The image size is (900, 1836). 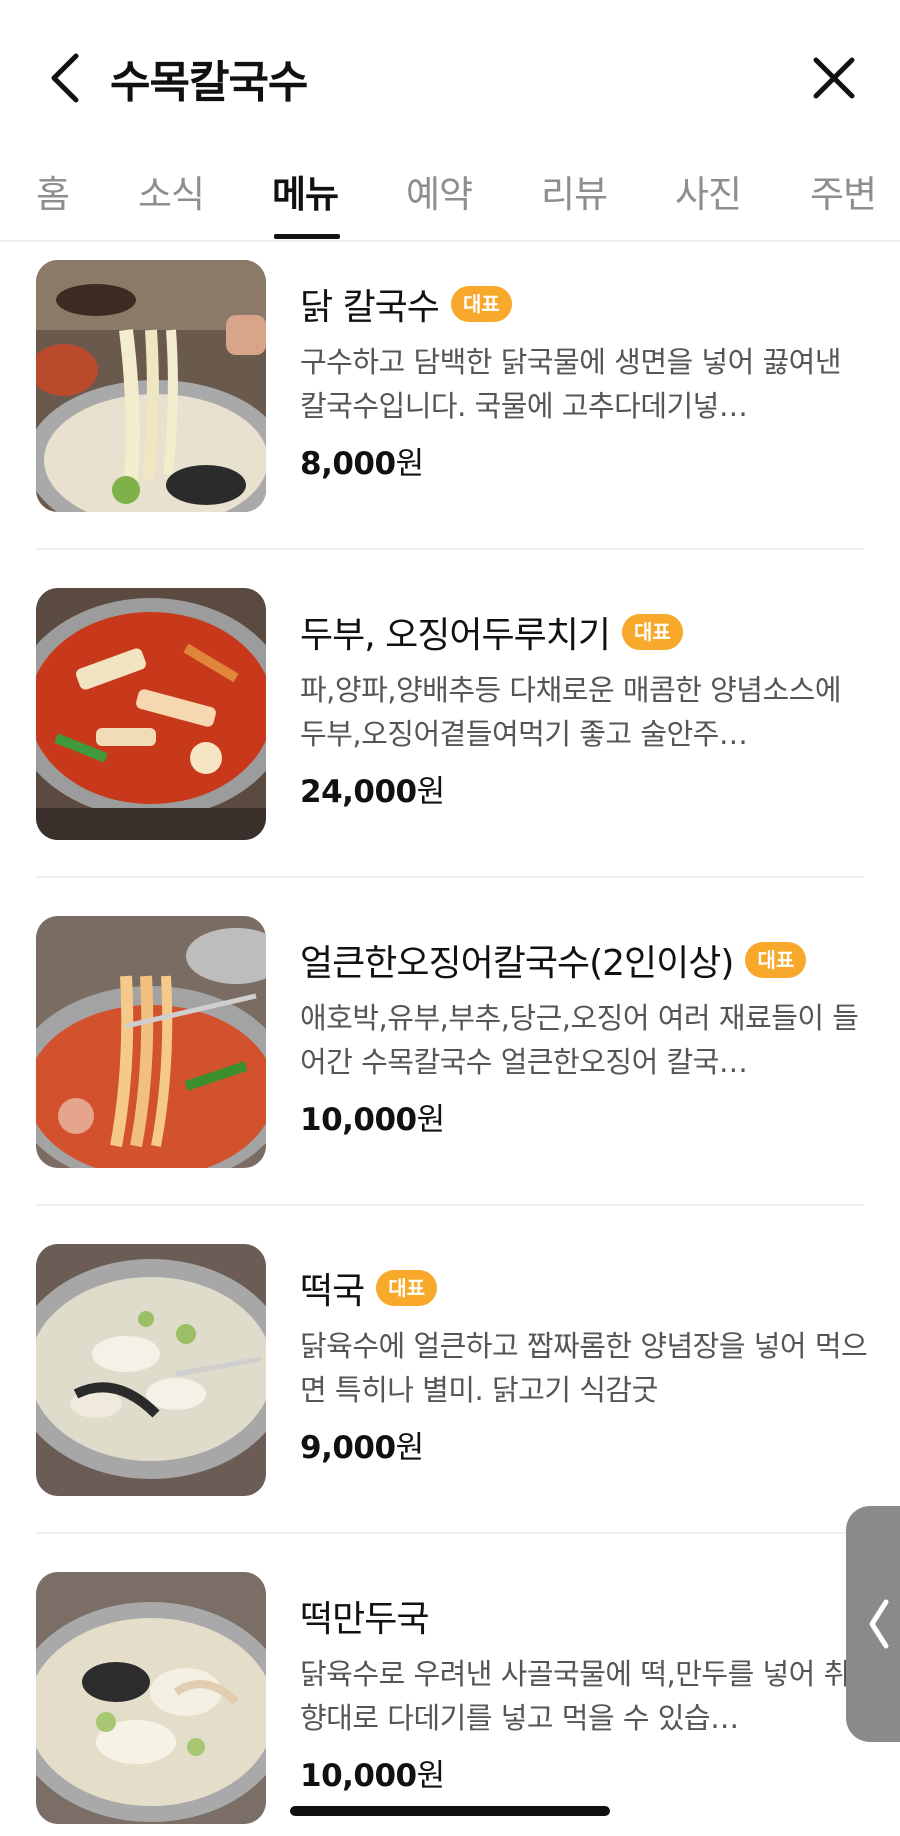 What do you see at coordinates (53, 191) in the screenshot?
I see `tab-home: 홈` at bounding box center [53, 191].